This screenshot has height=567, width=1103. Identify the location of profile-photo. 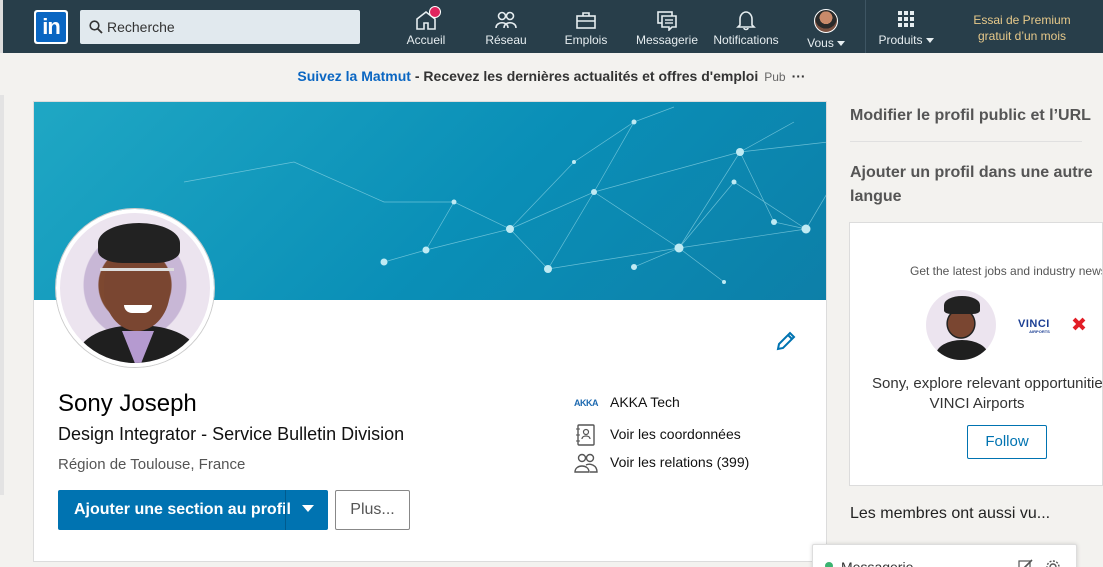
(135, 288).